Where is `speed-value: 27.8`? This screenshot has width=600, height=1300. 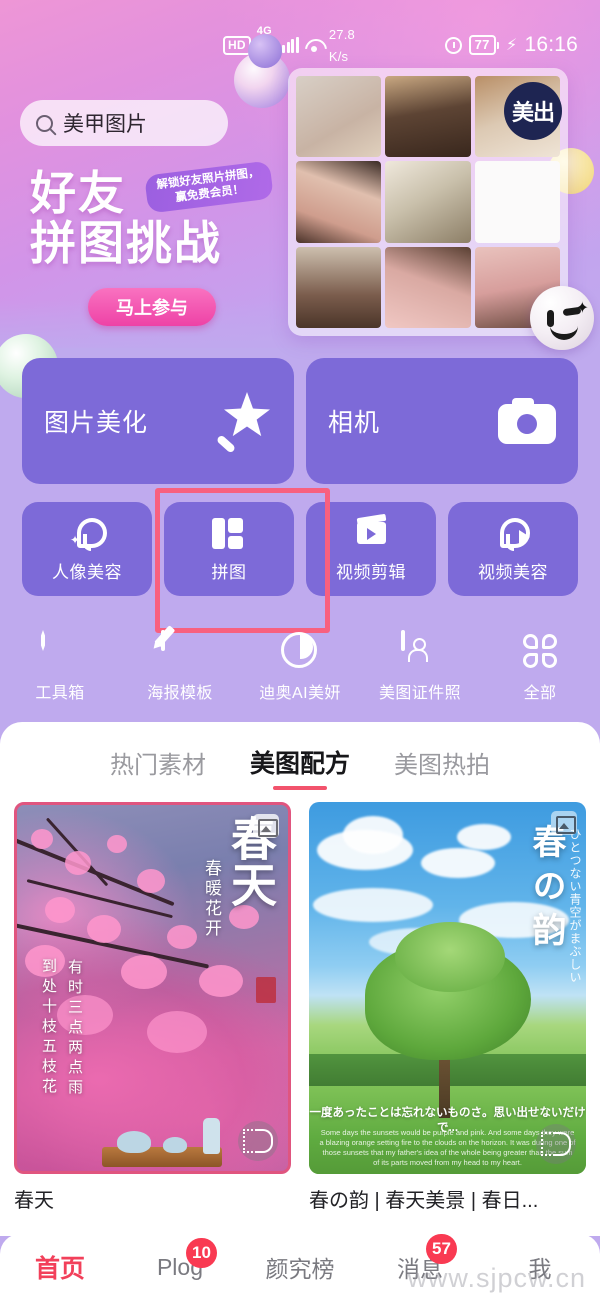 speed-value: 27.8 is located at coordinates (341, 34).